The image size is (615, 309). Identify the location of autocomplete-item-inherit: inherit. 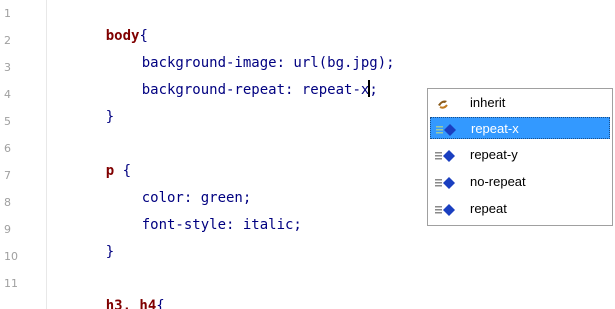
(520, 103).